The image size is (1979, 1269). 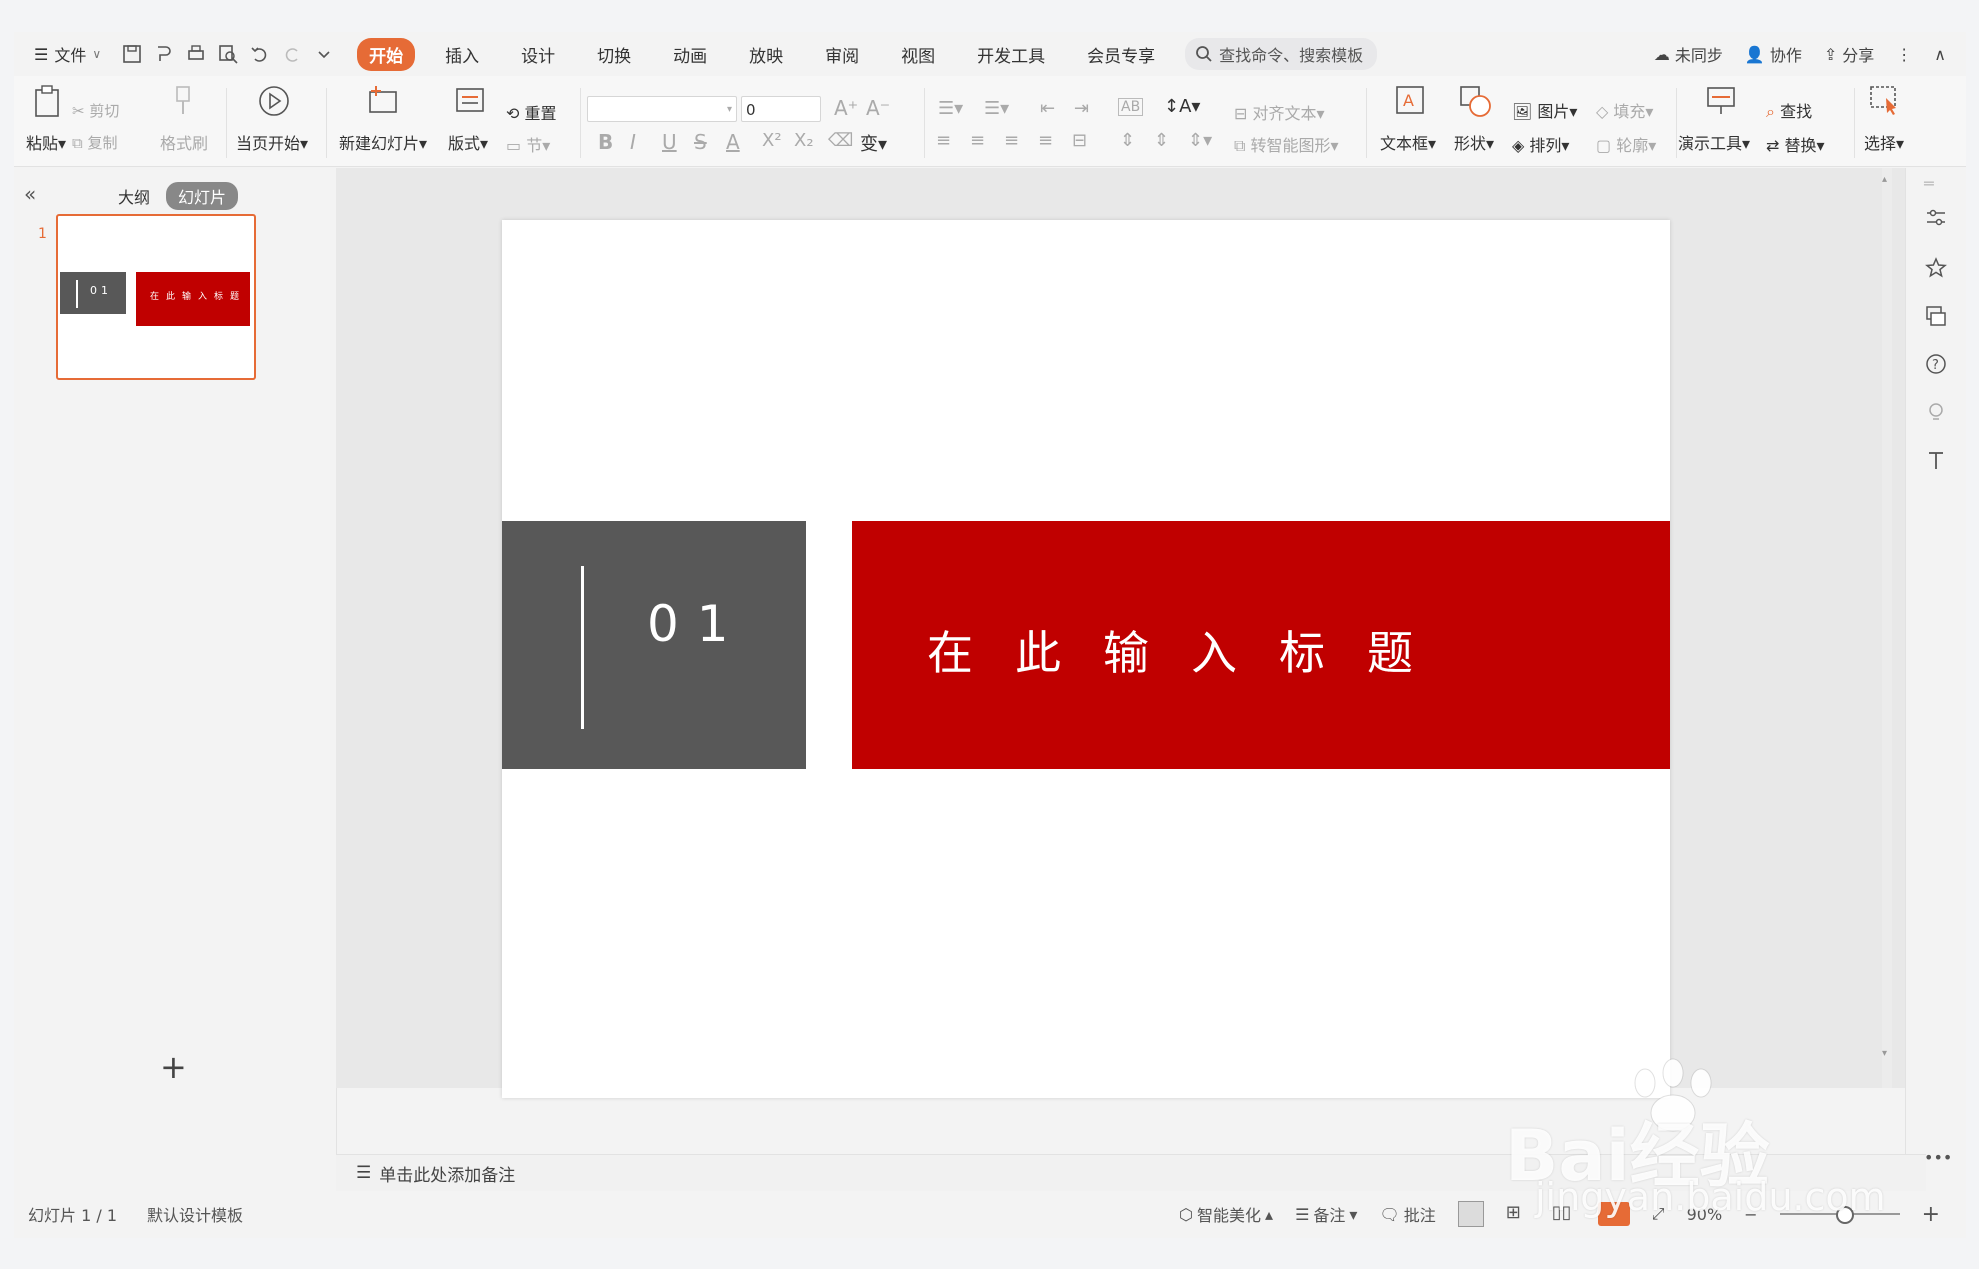 I want to click on design-template: 默认设计模板, so click(x=195, y=1214).